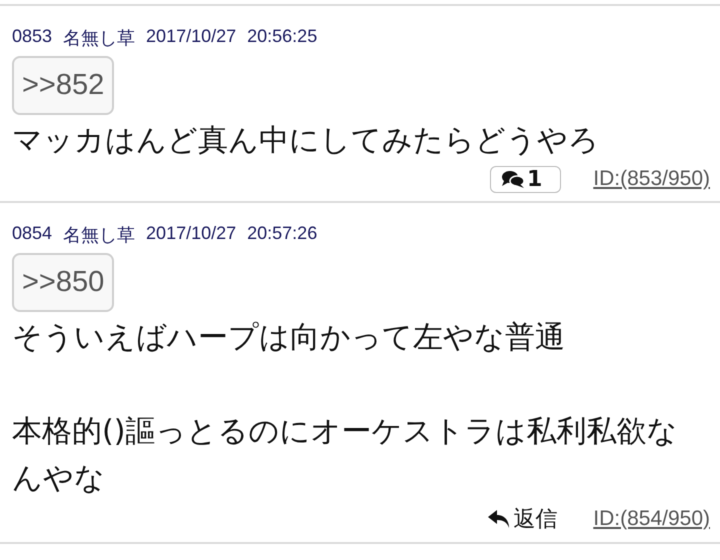 The width and height of the screenshot is (720, 560). What do you see at coordinates (63, 85) in the screenshot?
I see `anchor-link-button: >>852` at bounding box center [63, 85].